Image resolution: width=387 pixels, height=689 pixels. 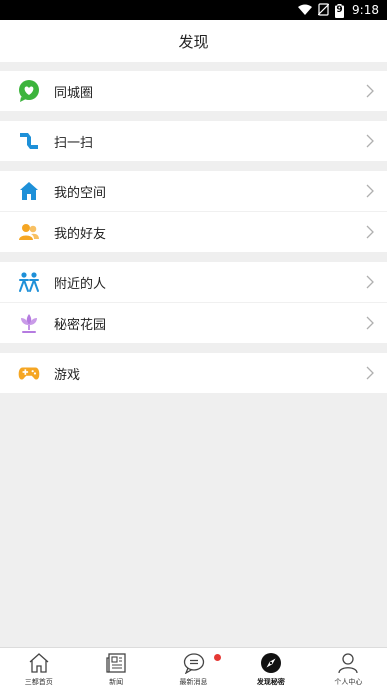 What do you see at coordinates (67, 375) in the screenshot?
I see `row-label: 游戏` at bounding box center [67, 375].